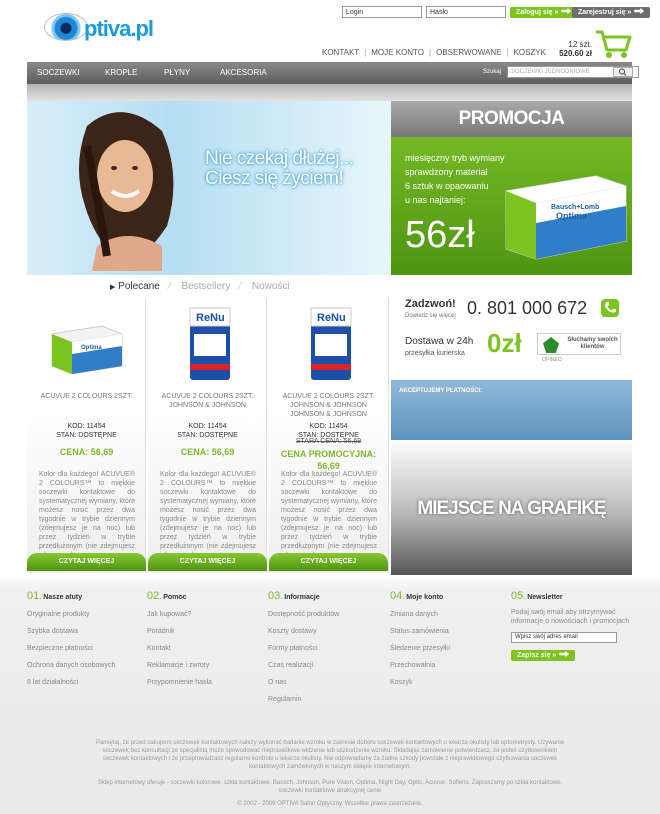 The width and height of the screenshot is (660, 814). What do you see at coordinates (557, 49) in the screenshot?
I see `cart-summary: 12 szt. 520.60 zł` at bounding box center [557, 49].